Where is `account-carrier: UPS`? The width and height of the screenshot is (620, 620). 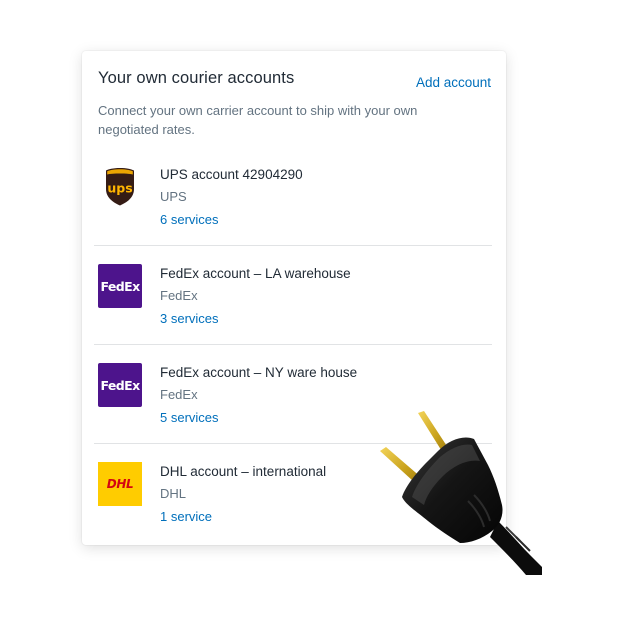
account-carrier: UPS is located at coordinates (173, 196).